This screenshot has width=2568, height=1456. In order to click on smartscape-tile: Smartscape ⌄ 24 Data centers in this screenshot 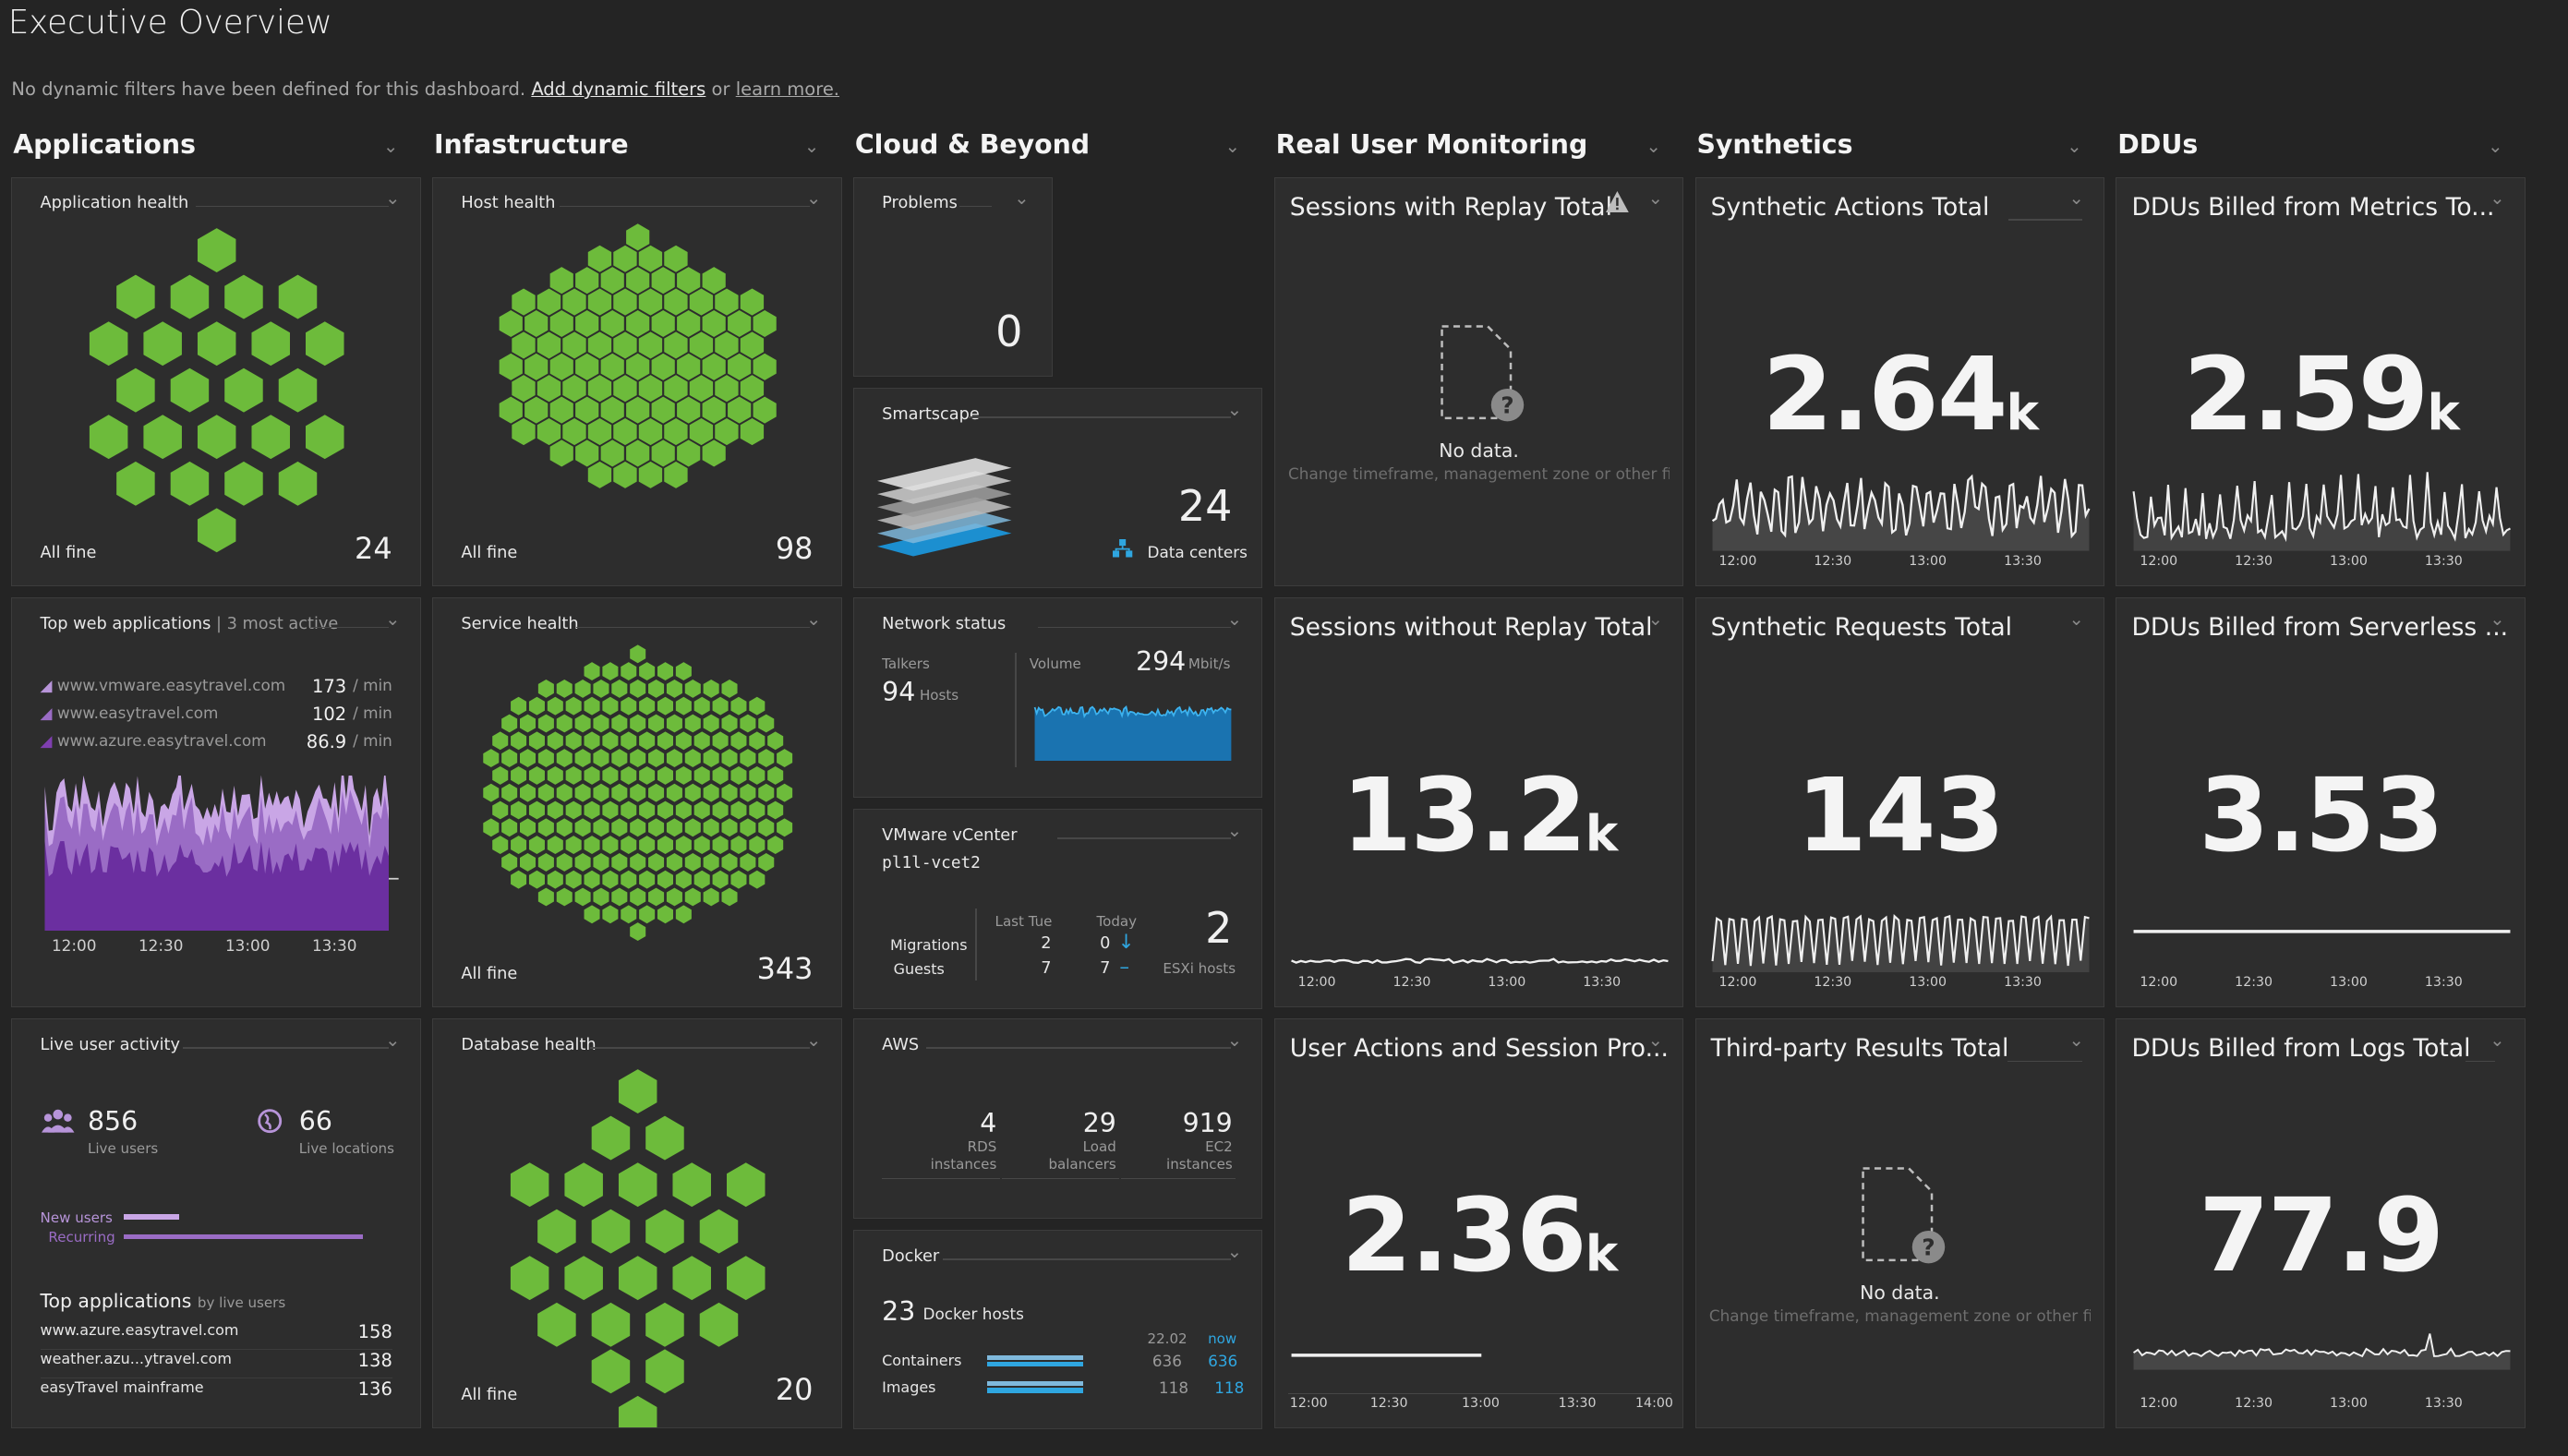, I will do `click(1058, 488)`.